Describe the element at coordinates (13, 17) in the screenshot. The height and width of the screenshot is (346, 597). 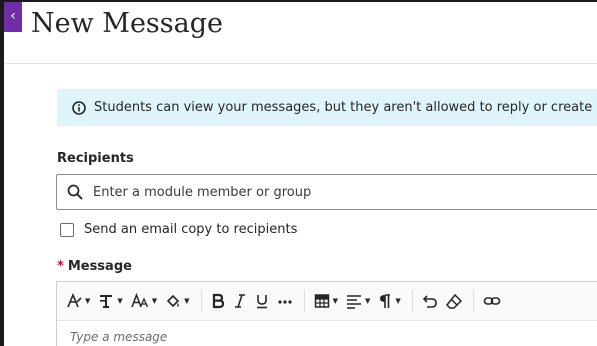
I see `close-panel-button: ‹` at that location.